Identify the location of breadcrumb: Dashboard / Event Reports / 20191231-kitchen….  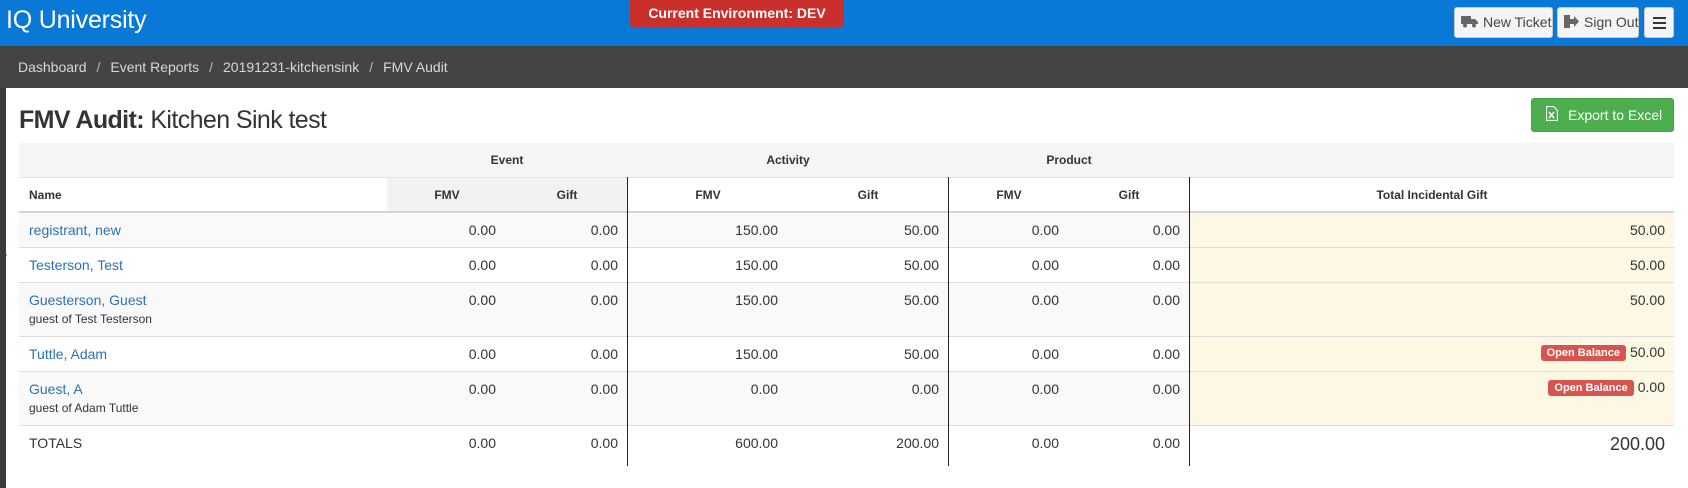
(233, 67).